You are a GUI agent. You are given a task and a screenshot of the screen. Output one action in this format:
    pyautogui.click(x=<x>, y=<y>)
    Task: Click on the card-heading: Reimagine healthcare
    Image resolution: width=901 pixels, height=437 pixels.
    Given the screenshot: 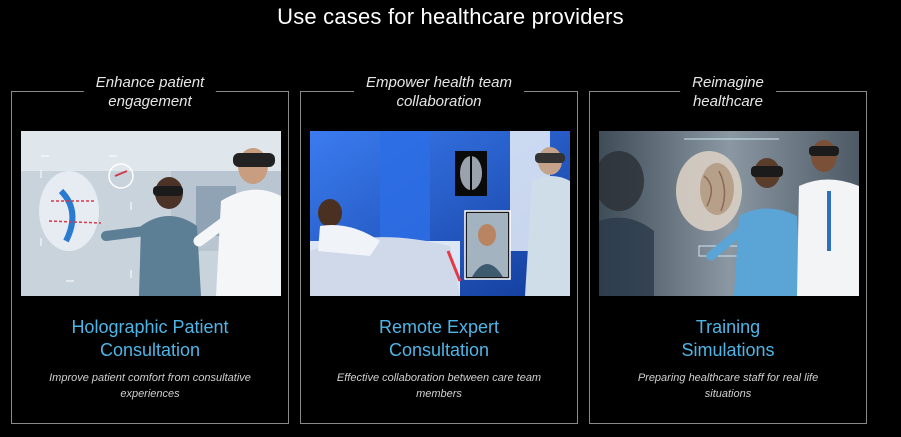 What is the action you would take?
    pyautogui.click(x=728, y=92)
    